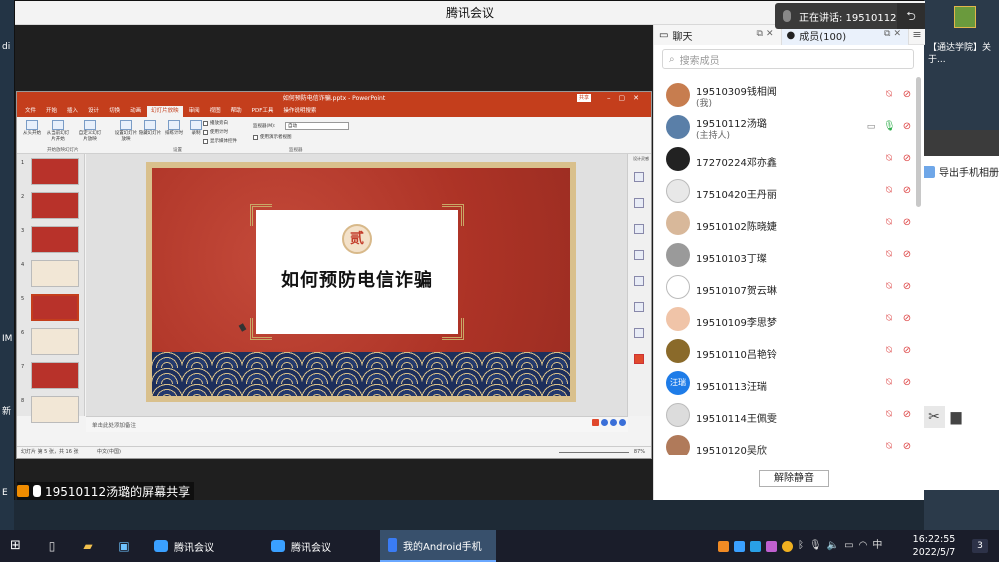 The image size is (999, 562). Describe the element at coordinates (124, 546) in the screenshot. I see `store-icon: ▣` at that location.